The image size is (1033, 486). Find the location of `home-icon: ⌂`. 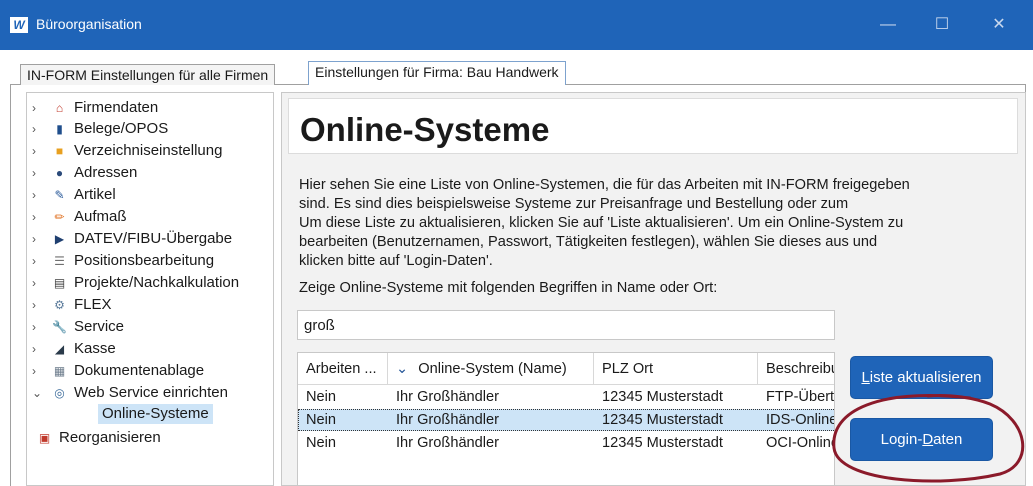

home-icon: ⌂ is located at coordinates (59, 108).